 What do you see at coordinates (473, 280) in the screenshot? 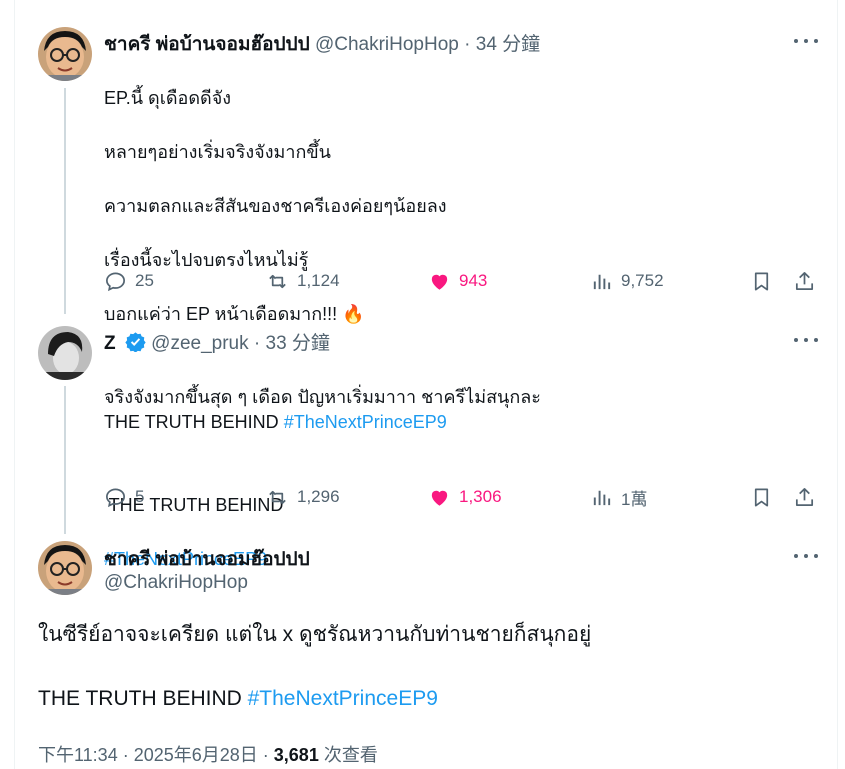
I see `like-count: 943` at bounding box center [473, 280].